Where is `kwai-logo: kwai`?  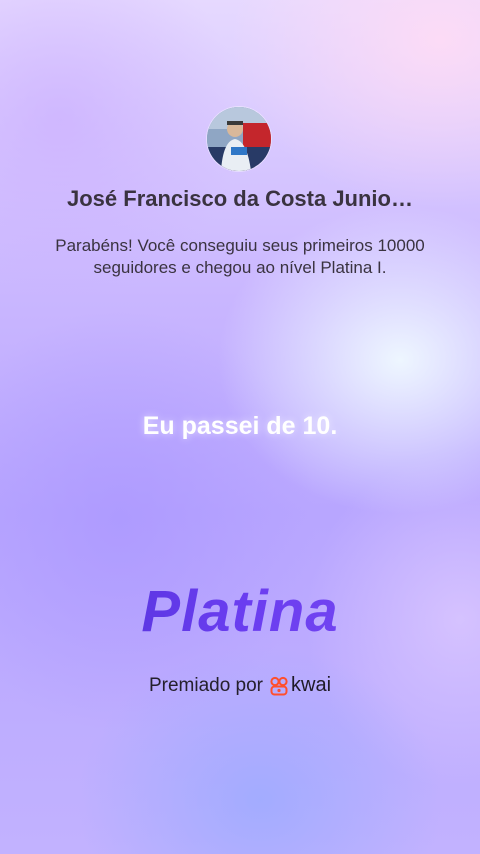 kwai-logo: kwai is located at coordinates (300, 685).